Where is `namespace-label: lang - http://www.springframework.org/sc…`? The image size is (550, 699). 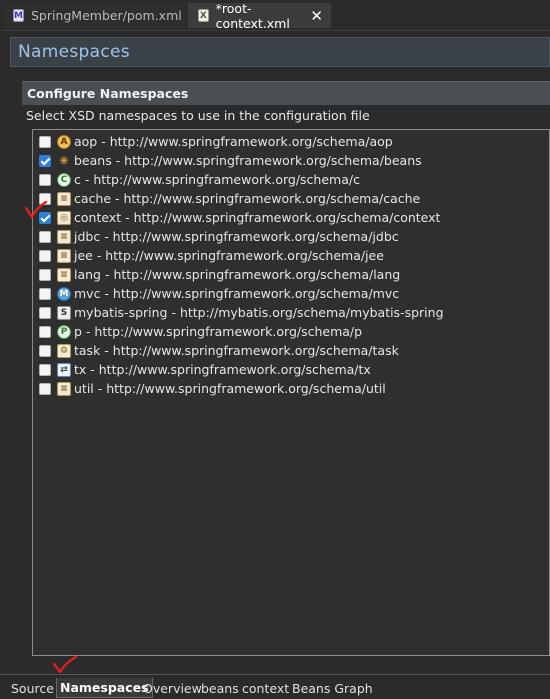 namespace-label: lang - http://www.springframework.org/sc… is located at coordinates (237, 274).